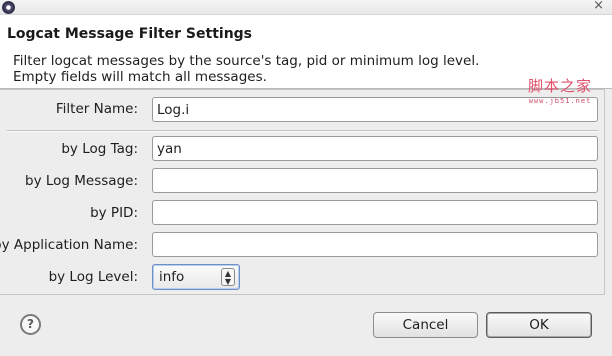 This screenshot has width=612, height=356. Describe the element at coordinates (140, 77) in the screenshot. I see `description-line-2: Empty fields will match all messages.` at that location.